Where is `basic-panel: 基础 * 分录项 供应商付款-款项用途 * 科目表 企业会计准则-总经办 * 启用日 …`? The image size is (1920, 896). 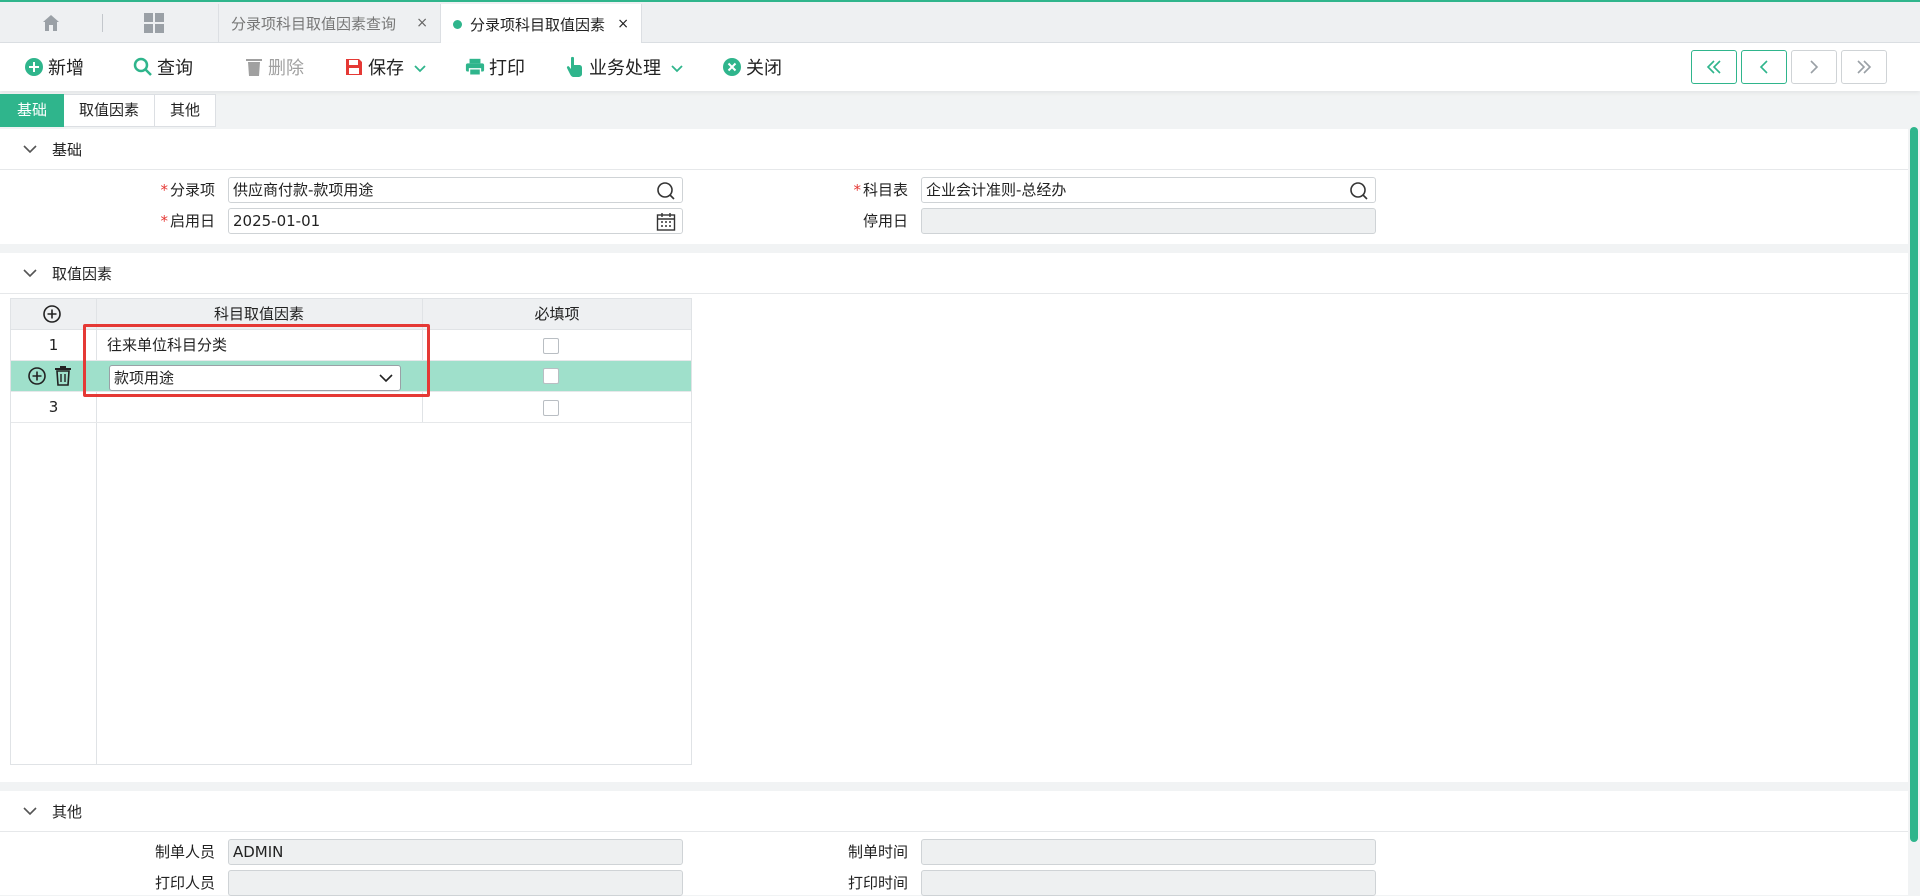
basic-panel: 基础 * 分录项 供应商付款-款项用途 * 科目表 企业会计准则-总经办 * 启用日 … is located at coordinates (954, 186).